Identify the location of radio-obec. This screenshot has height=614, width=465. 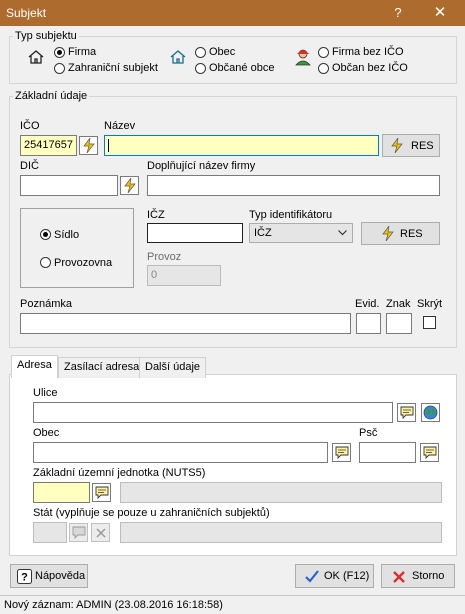
(200, 52).